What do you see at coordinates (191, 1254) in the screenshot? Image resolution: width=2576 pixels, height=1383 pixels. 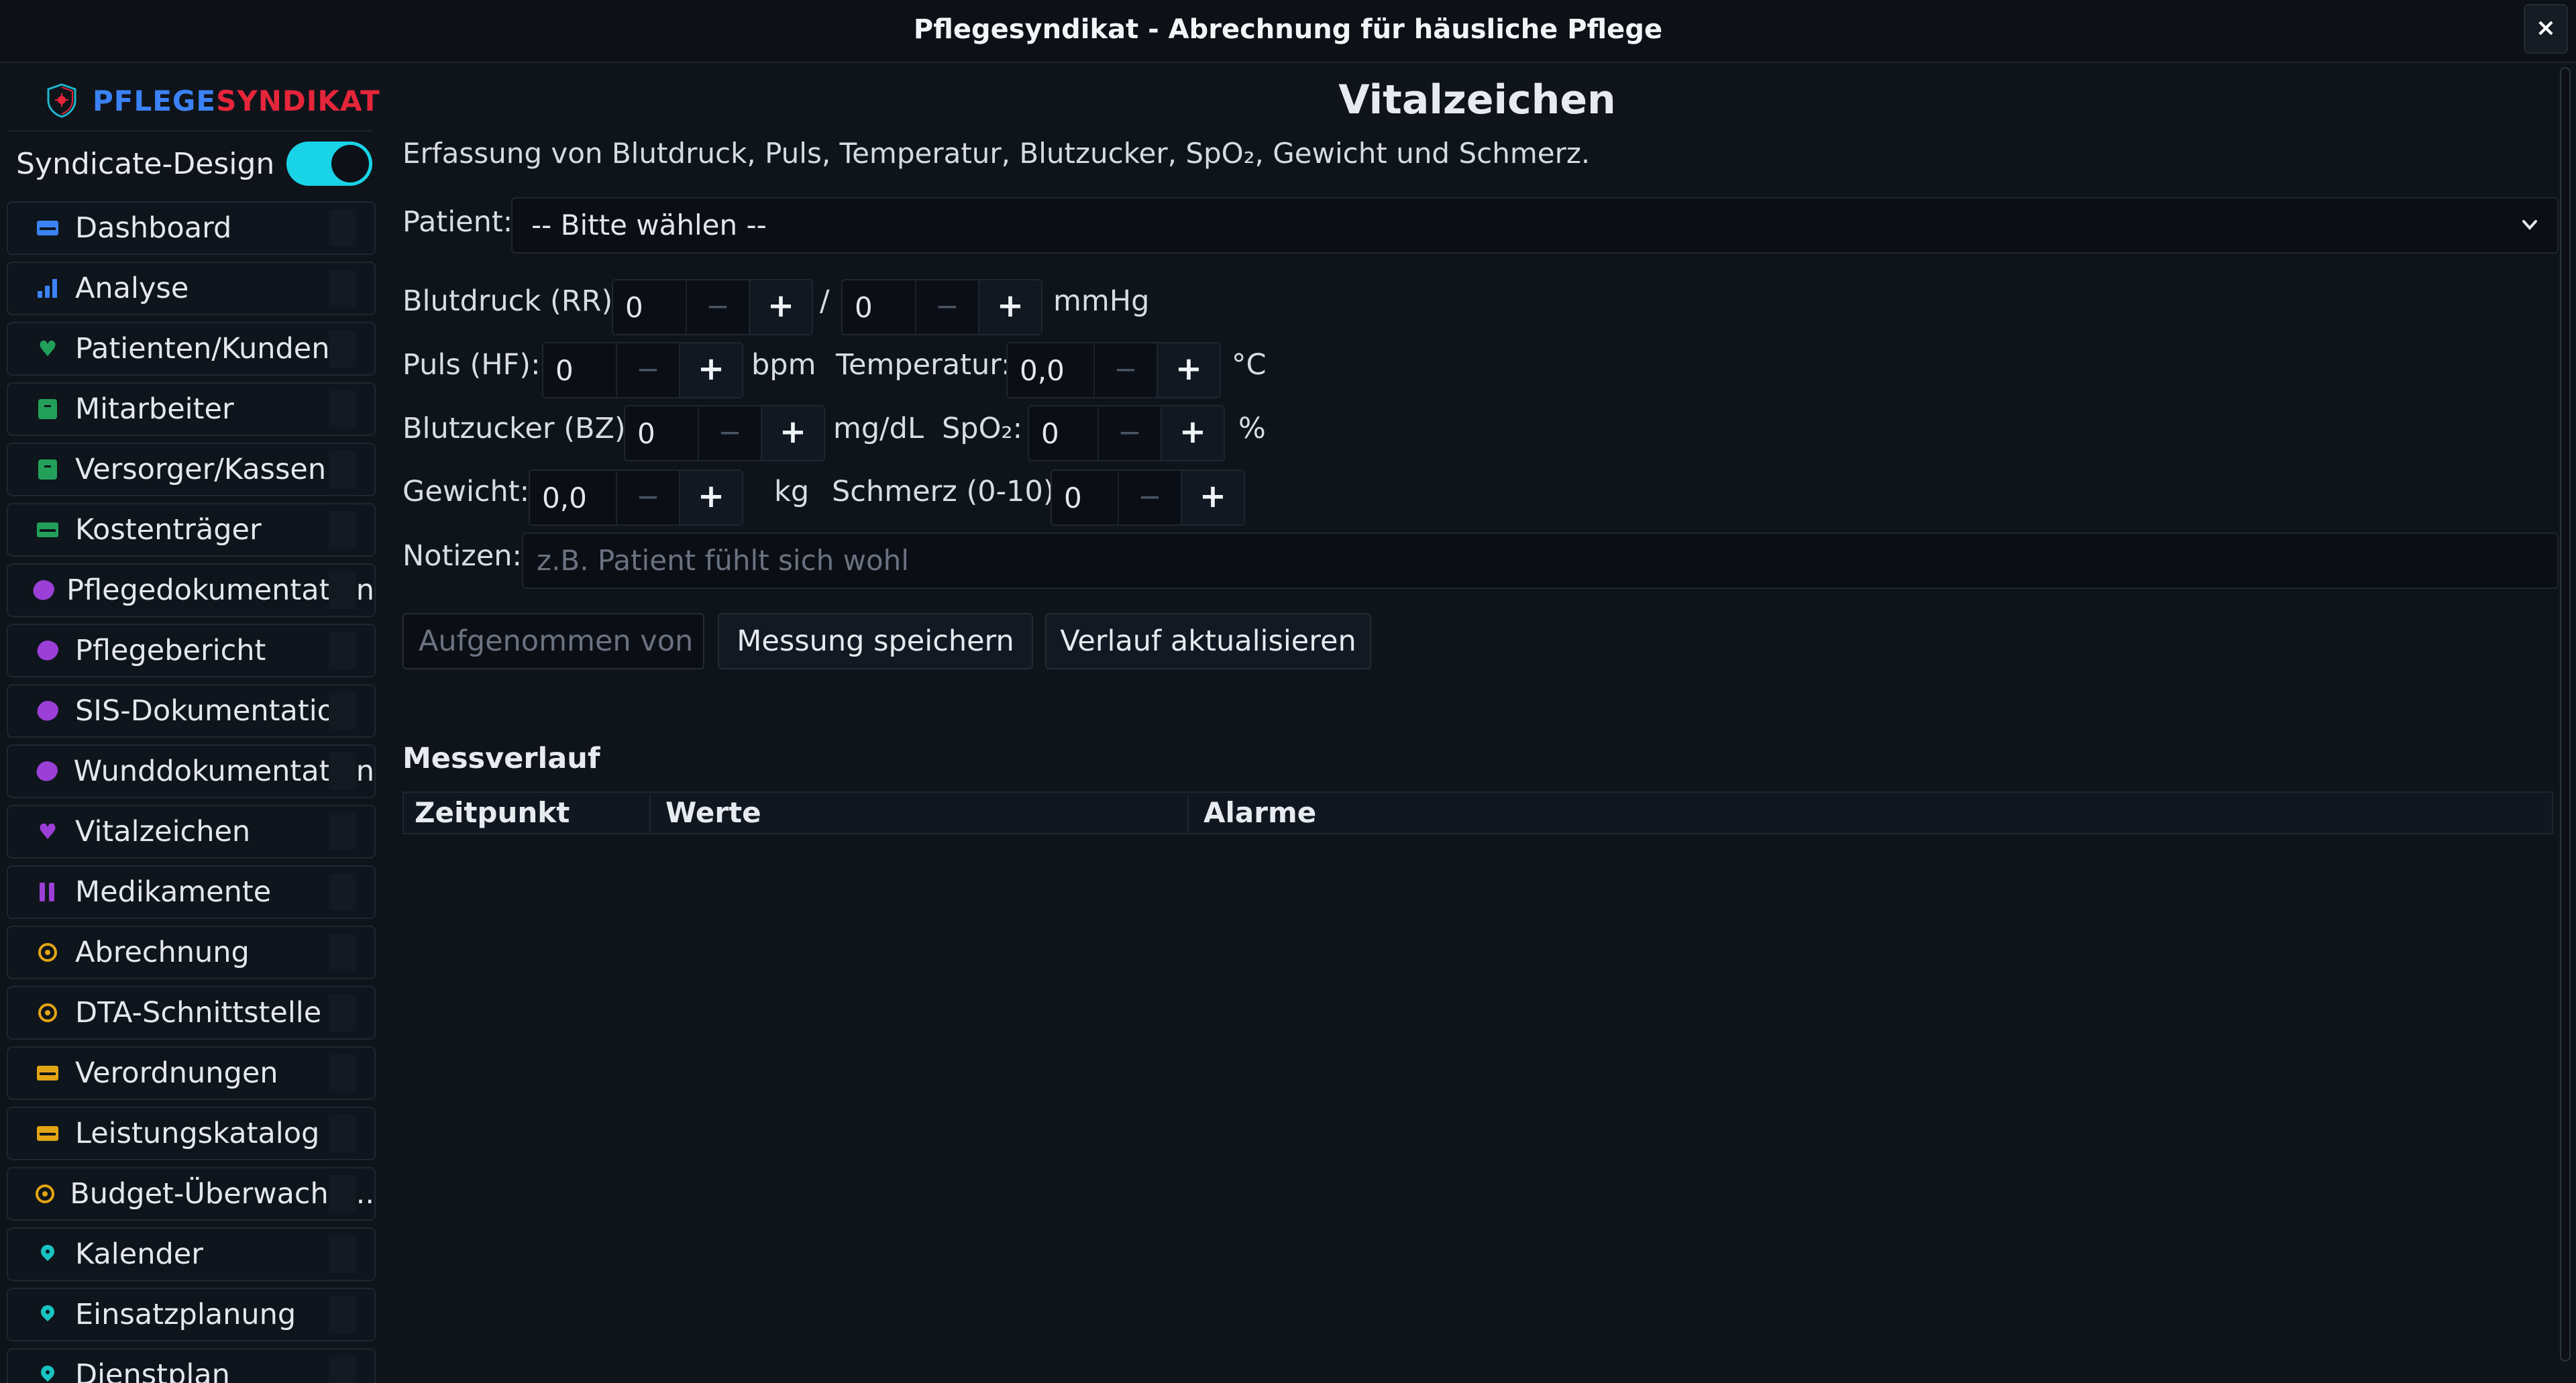 I see `sidebar-item-kalender: Kalender` at bounding box center [191, 1254].